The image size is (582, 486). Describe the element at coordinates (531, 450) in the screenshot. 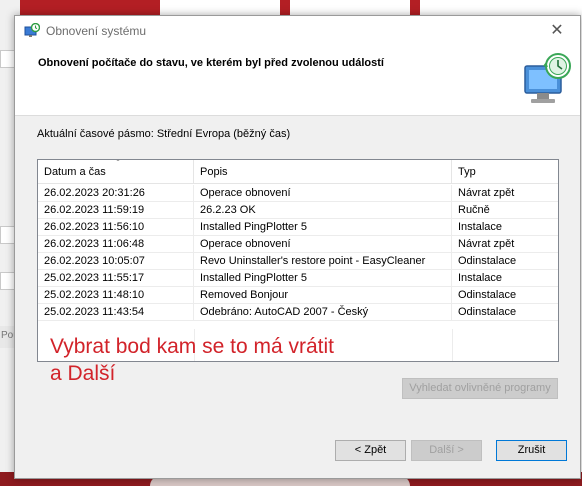

I see `cancel-button: Zrušit` at that location.